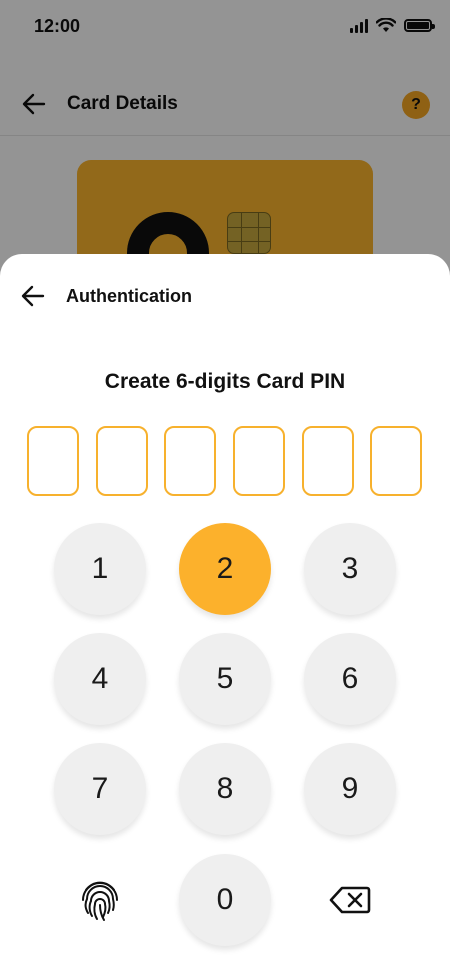 This screenshot has width=450, height=975. What do you see at coordinates (350, 679) in the screenshot?
I see `keypad-key-6: 6` at bounding box center [350, 679].